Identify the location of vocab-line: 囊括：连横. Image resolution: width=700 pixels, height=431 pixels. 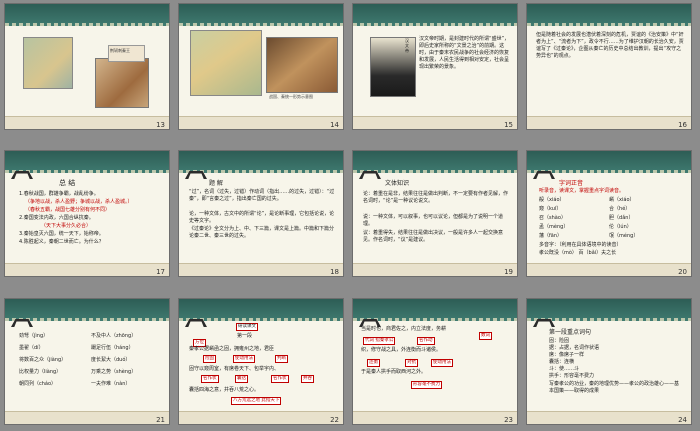
(562, 362).